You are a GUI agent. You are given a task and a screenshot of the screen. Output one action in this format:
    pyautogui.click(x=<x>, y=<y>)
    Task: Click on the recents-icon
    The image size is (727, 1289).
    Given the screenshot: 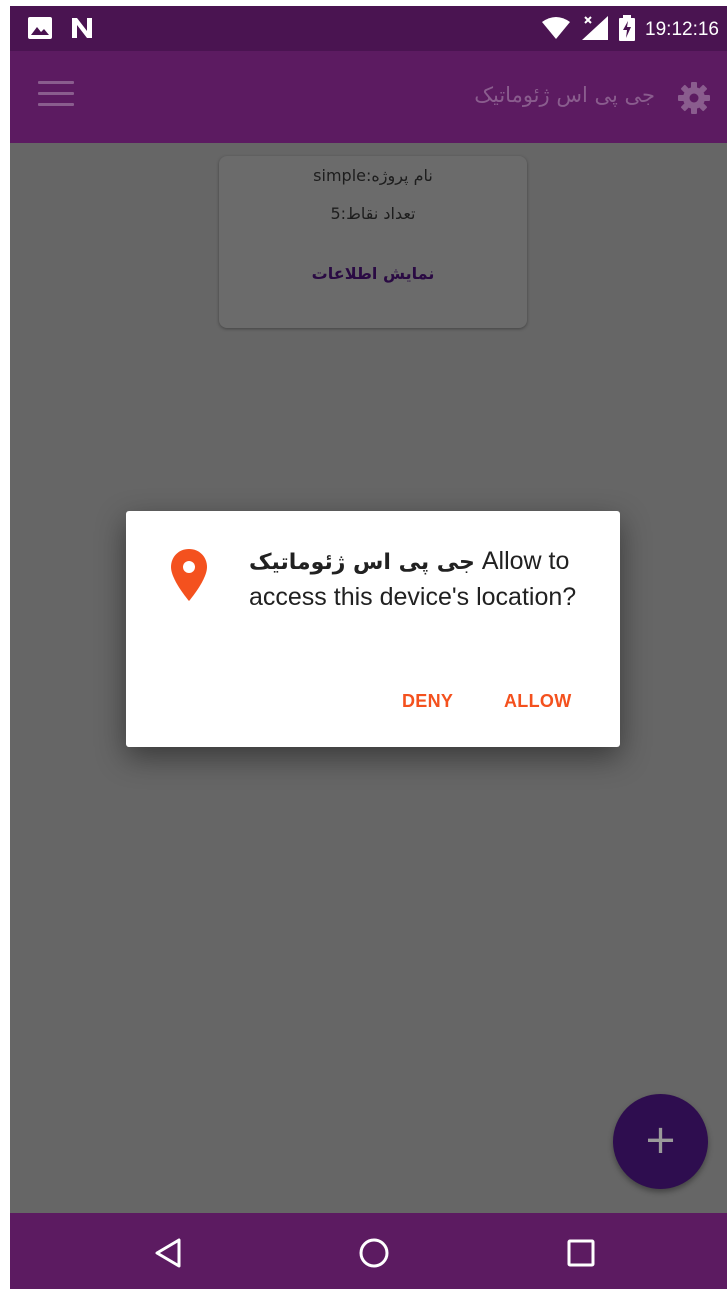 What is the action you would take?
    pyautogui.click(x=581, y=1253)
    